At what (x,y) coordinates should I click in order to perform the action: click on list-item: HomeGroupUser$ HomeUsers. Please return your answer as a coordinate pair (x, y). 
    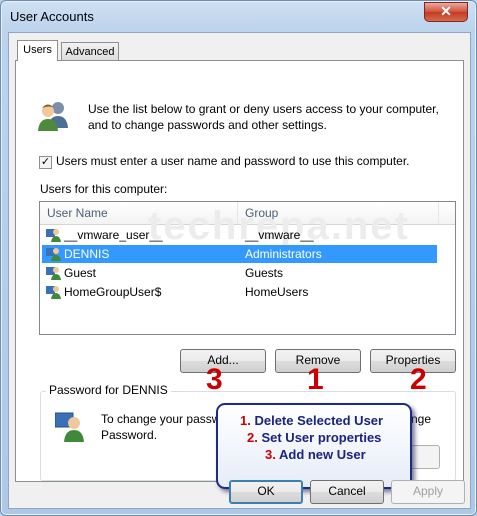
    Looking at the image, I should click on (239, 292).